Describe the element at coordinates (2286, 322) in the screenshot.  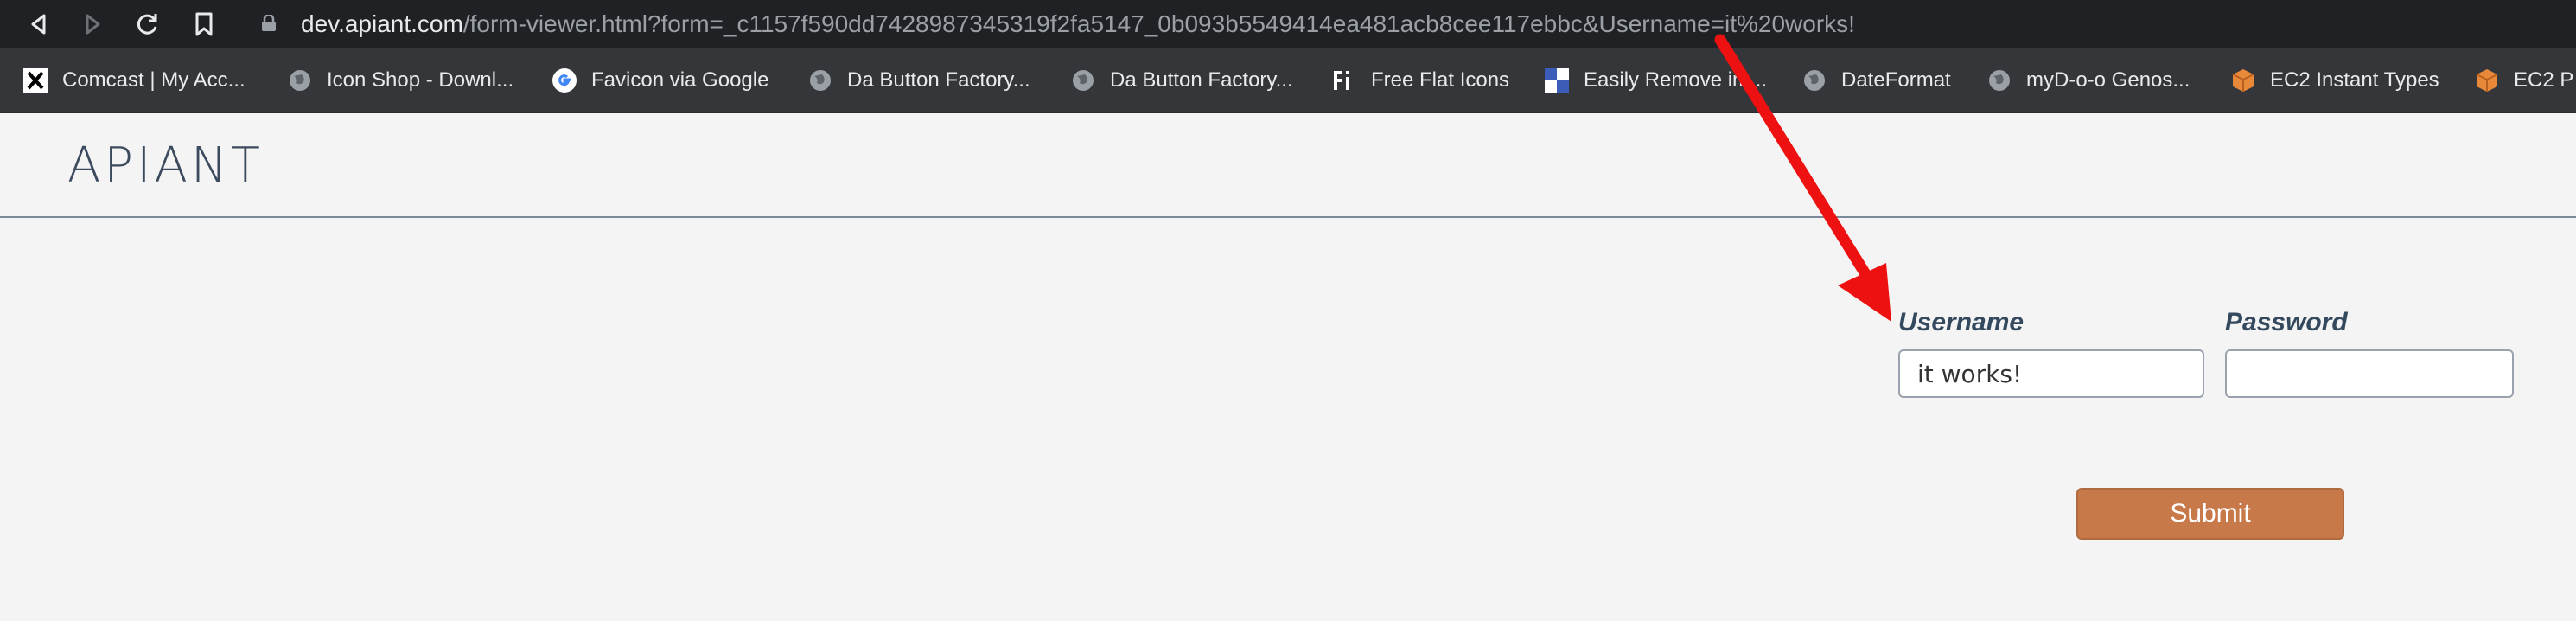
I see `password-label: Password` at that location.